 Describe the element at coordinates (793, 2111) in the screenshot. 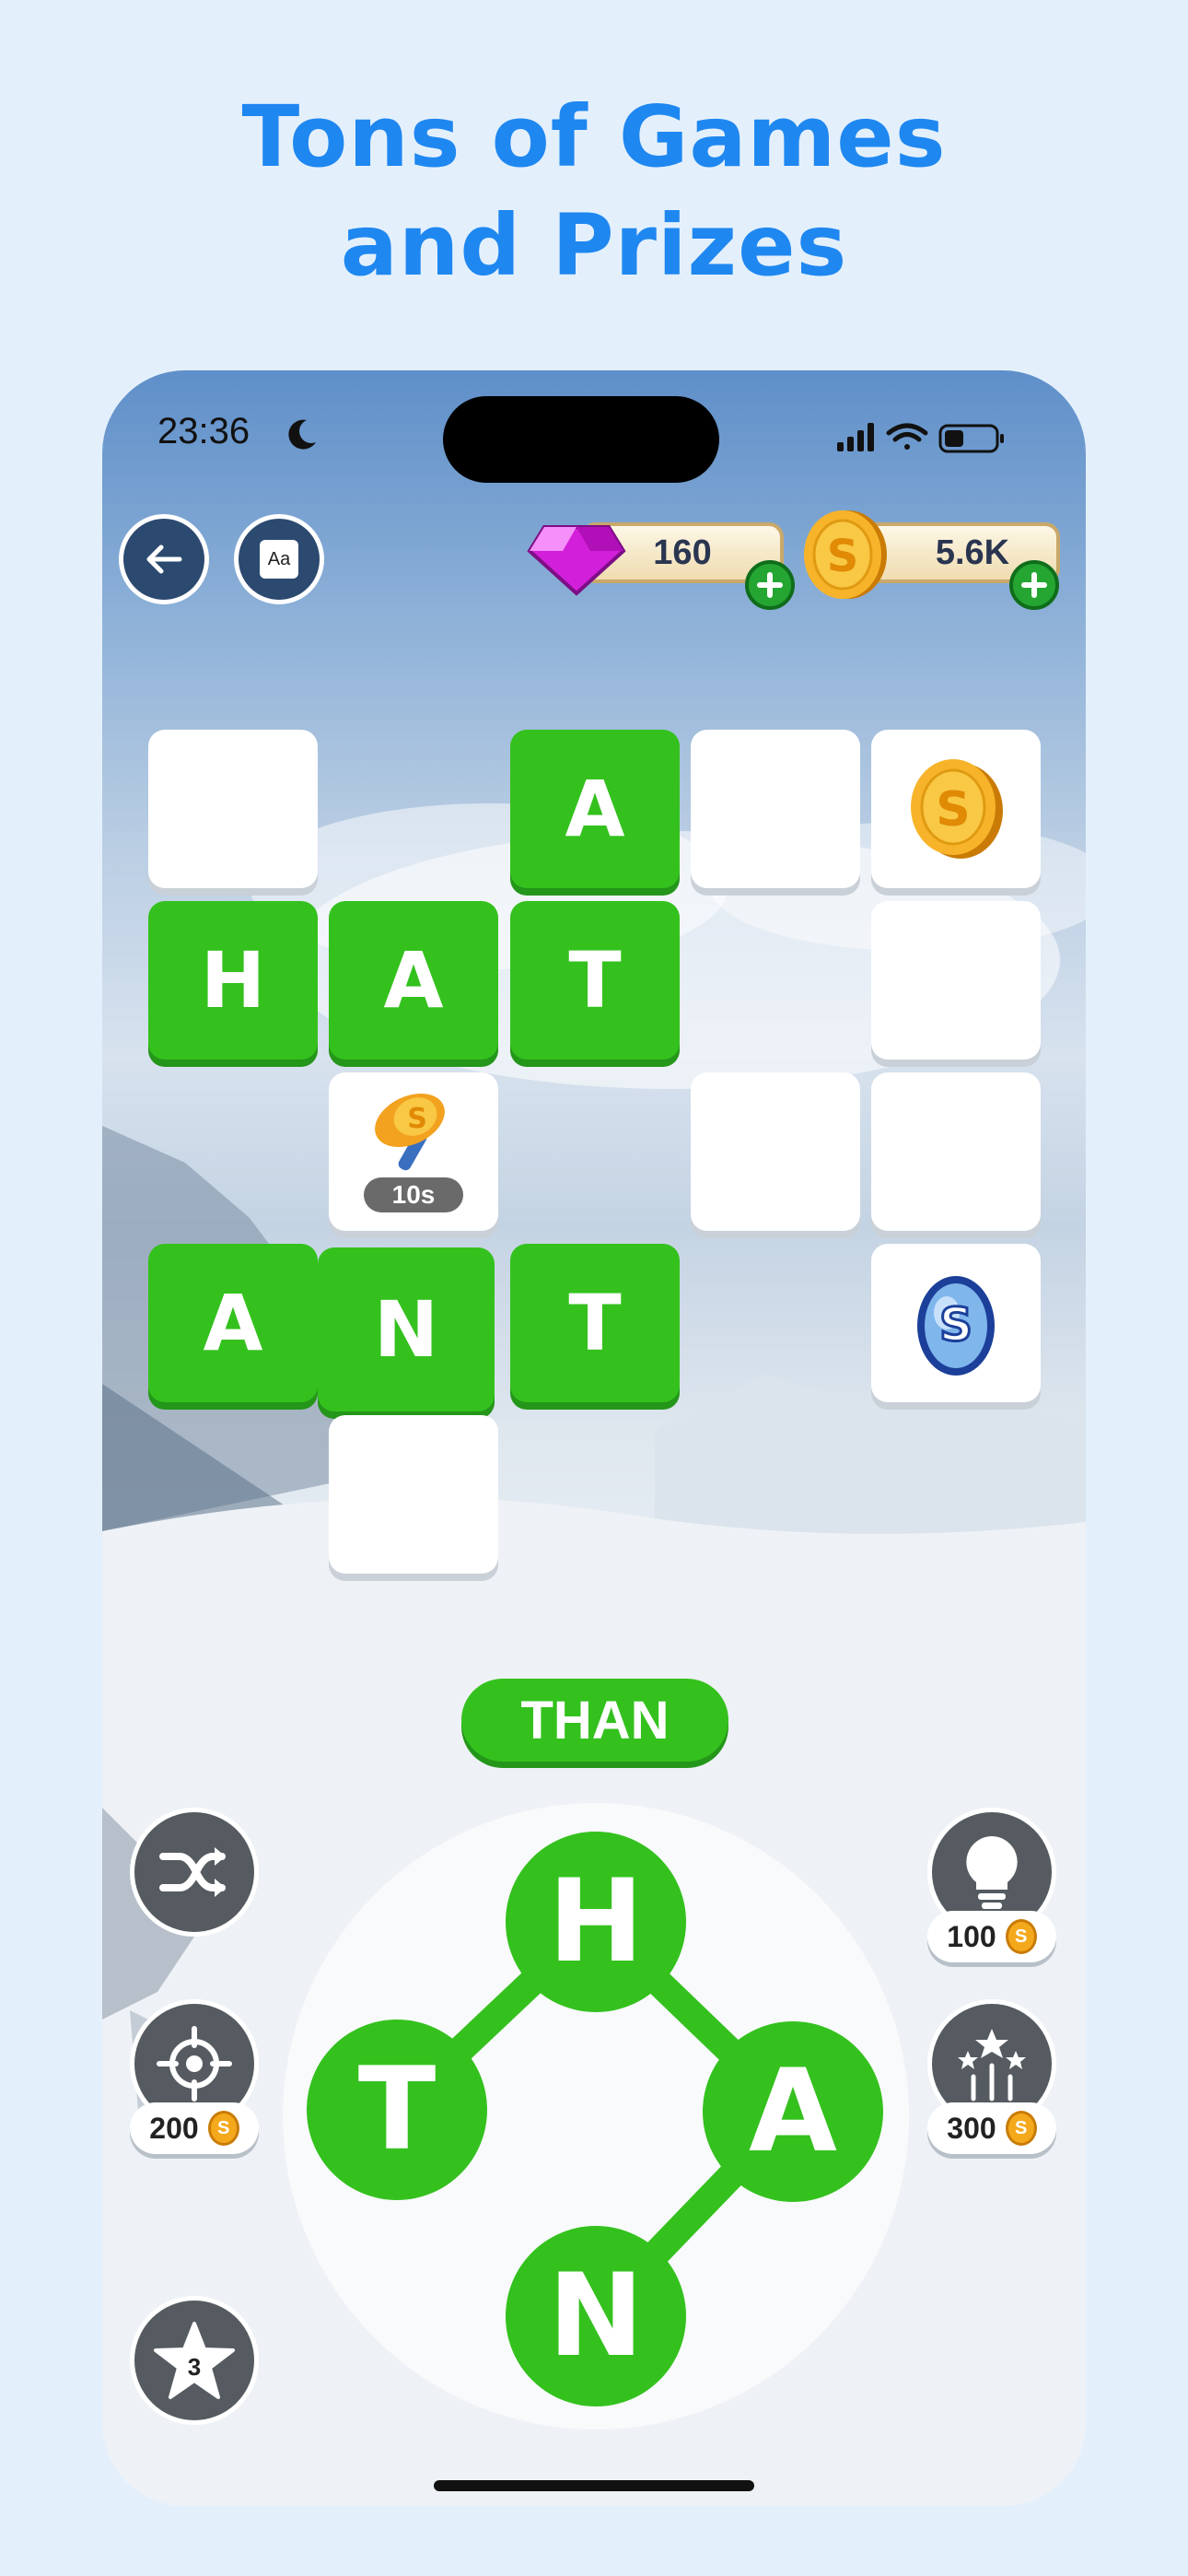

I see `wheel-letter-a: A` at that location.